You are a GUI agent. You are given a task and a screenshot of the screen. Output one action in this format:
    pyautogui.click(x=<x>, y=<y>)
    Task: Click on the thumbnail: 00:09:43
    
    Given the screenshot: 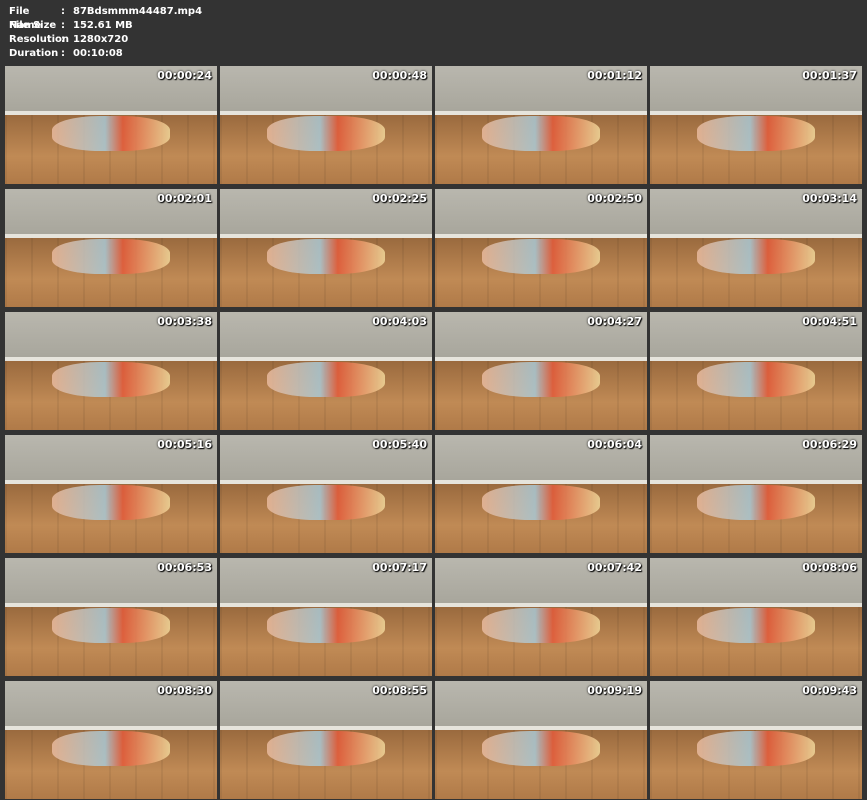 What is the action you would take?
    pyautogui.click(x=756, y=740)
    